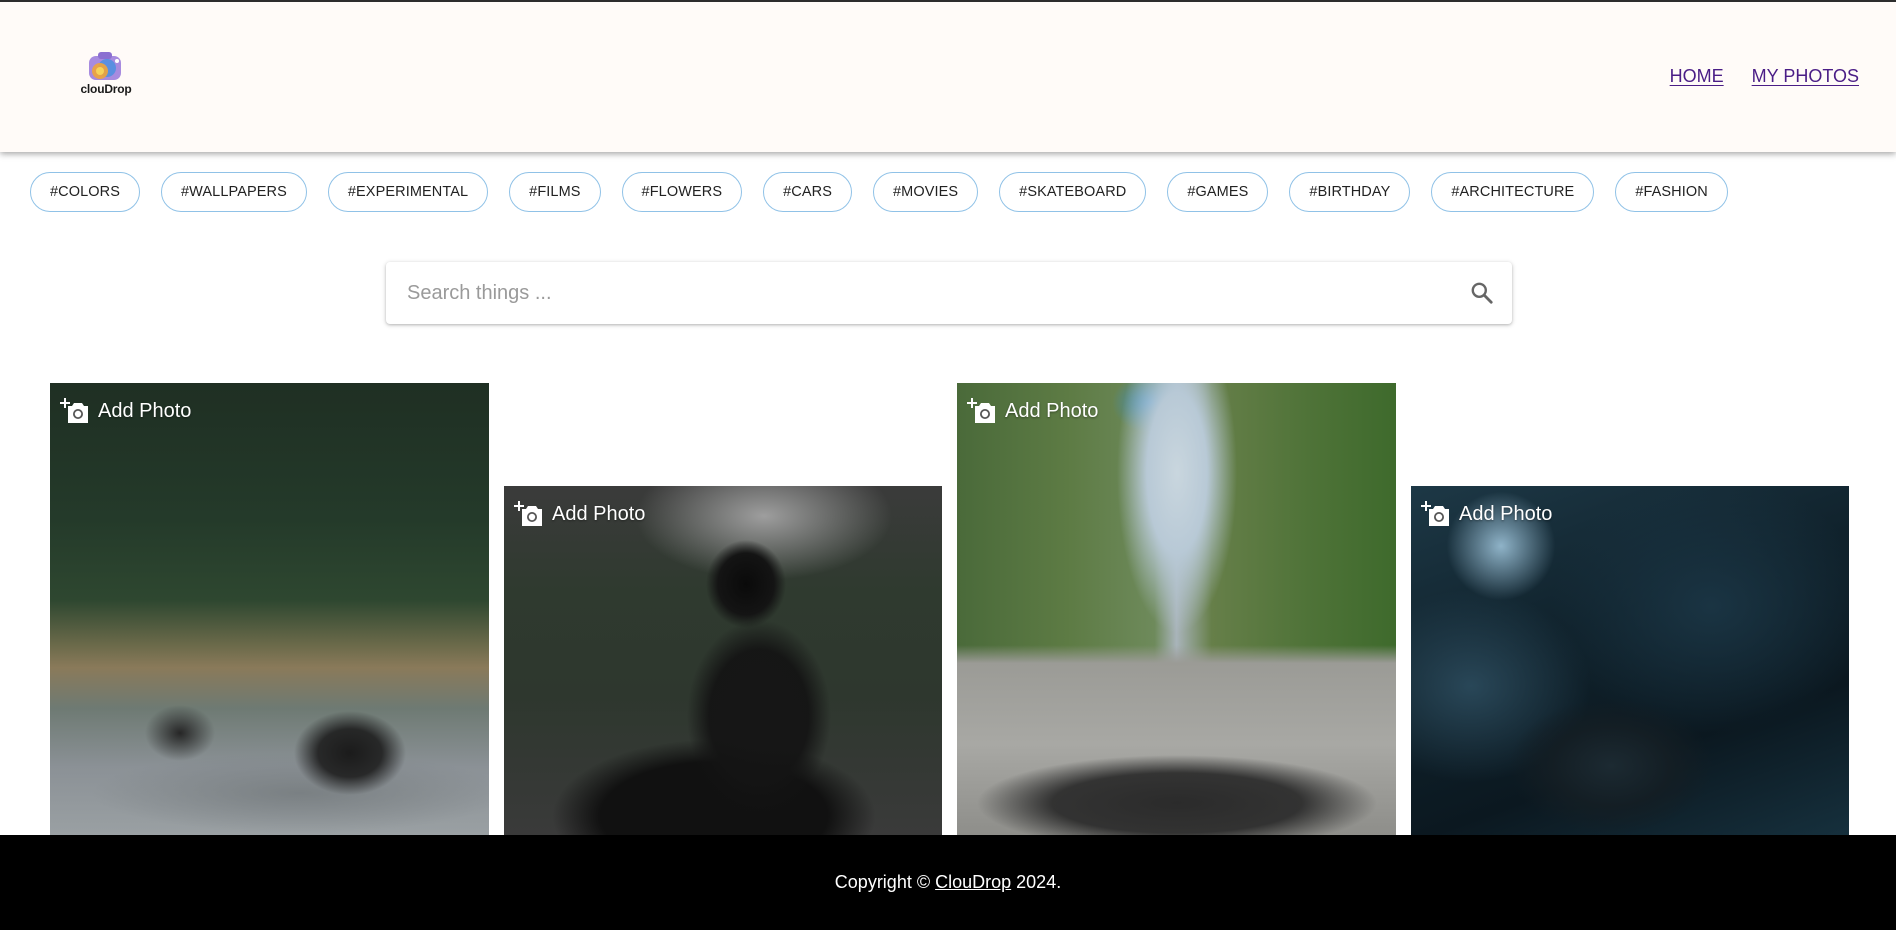  I want to click on search-button, so click(1482, 293).